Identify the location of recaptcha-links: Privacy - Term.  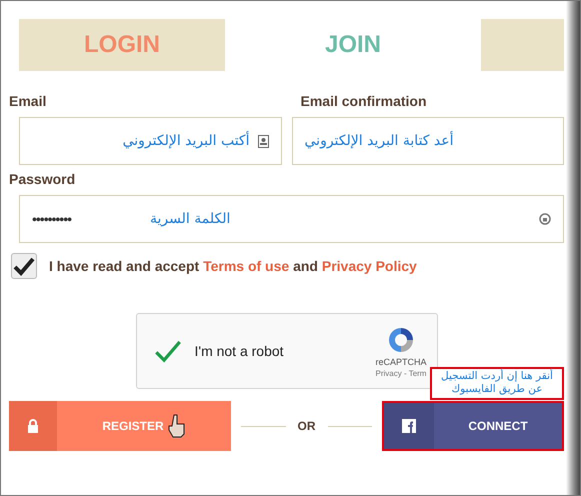
(401, 373).